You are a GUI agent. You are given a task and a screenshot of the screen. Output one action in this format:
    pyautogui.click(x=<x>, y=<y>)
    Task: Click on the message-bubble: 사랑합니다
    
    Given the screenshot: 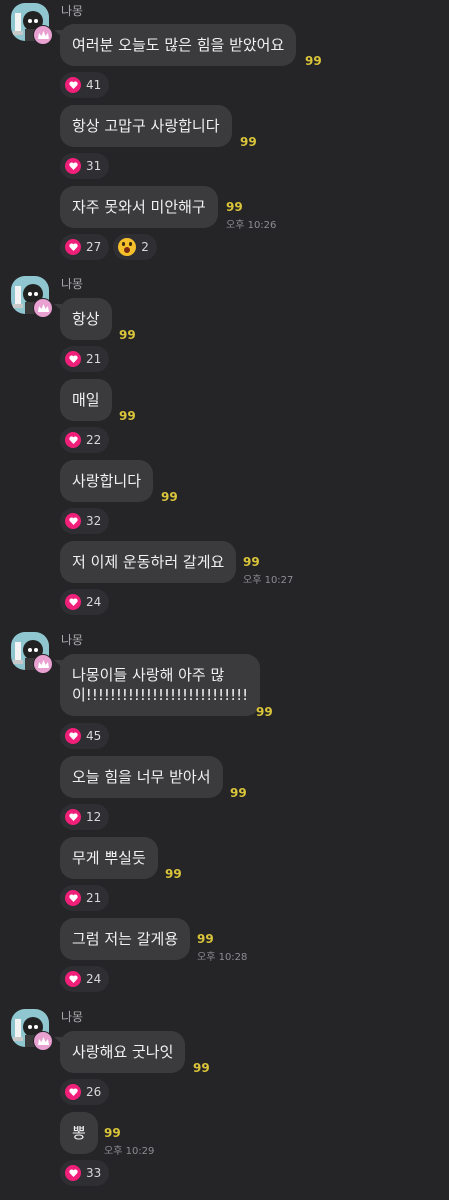 What is the action you would take?
    pyautogui.click(x=107, y=481)
    